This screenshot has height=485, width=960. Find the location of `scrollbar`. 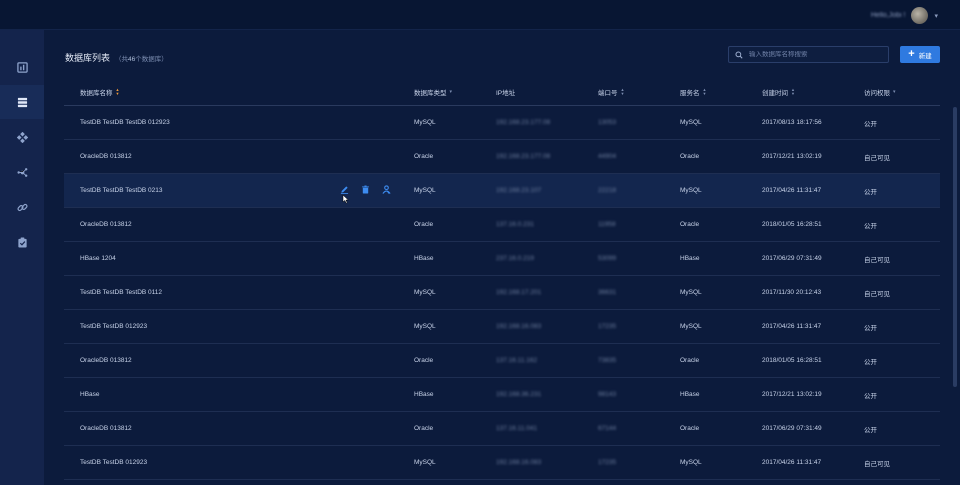

scrollbar is located at coordinates (955, 247).